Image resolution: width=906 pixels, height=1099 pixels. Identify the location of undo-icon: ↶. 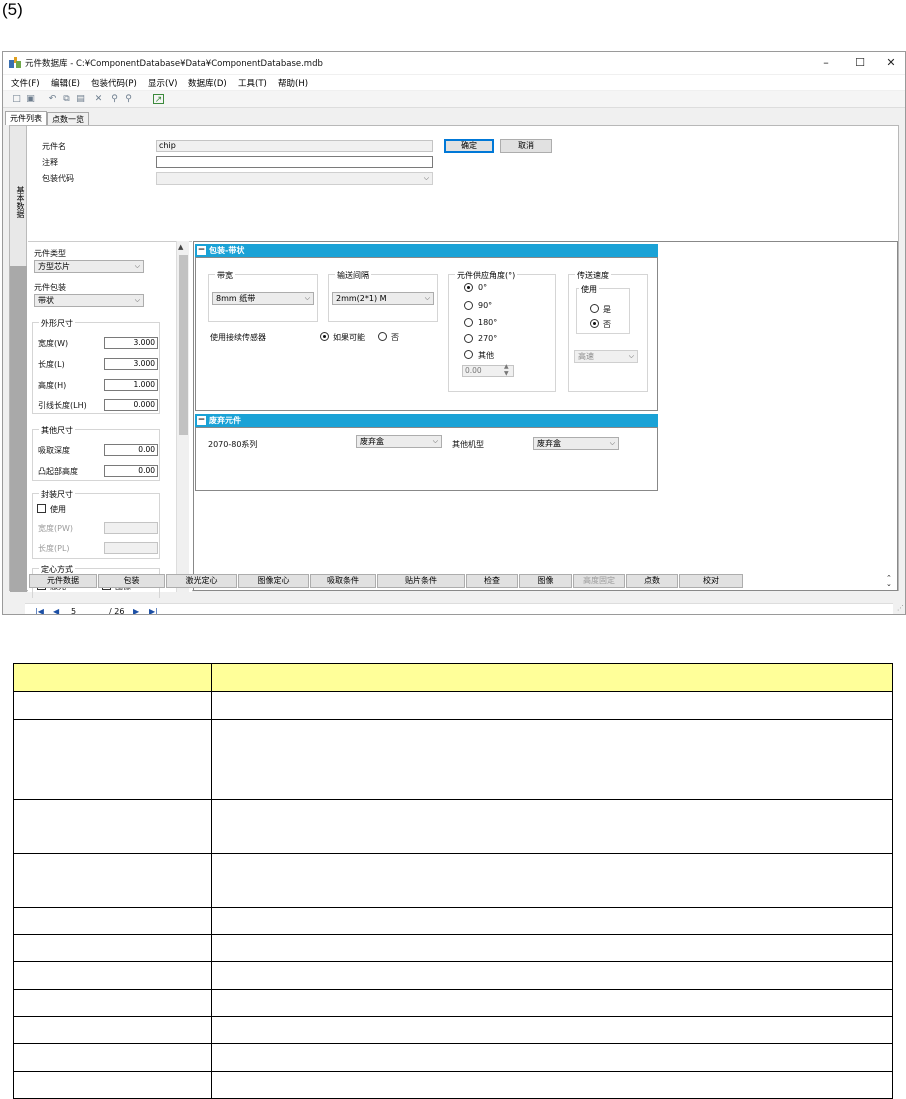
(52, 99).